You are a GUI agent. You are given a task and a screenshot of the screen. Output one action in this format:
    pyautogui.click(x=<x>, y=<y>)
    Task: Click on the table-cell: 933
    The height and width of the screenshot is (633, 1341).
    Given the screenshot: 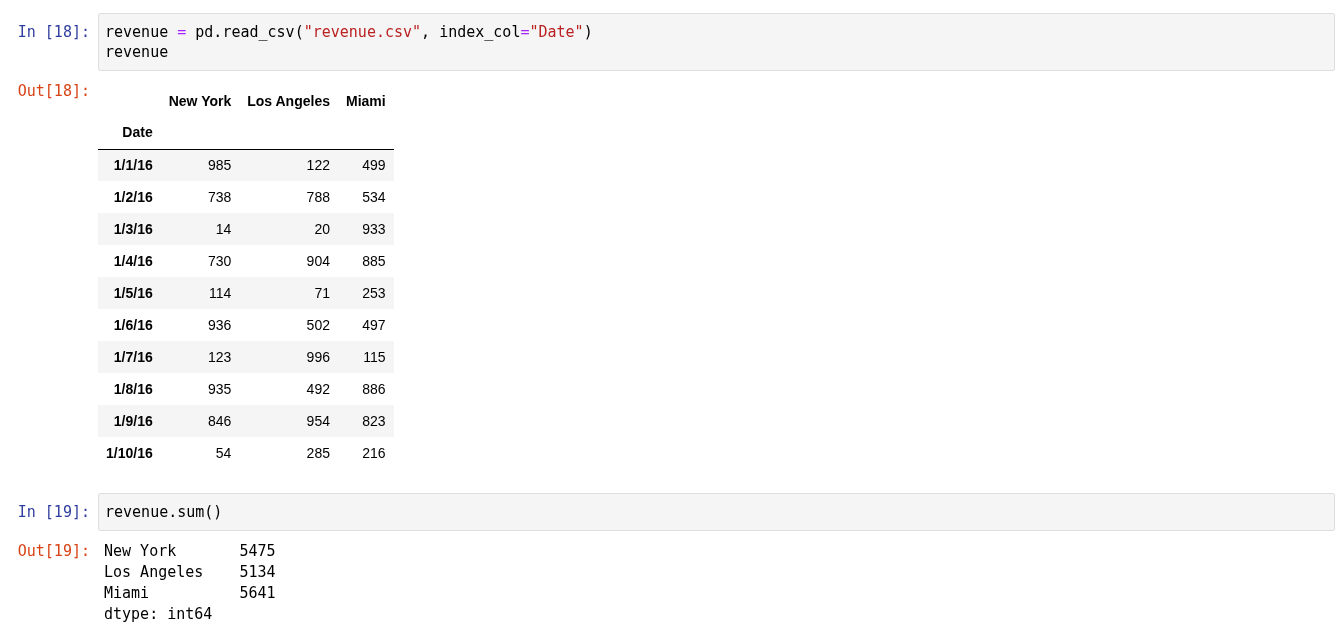 What is the action you would take?
    pyautogui.click(x=365, y=229)
    